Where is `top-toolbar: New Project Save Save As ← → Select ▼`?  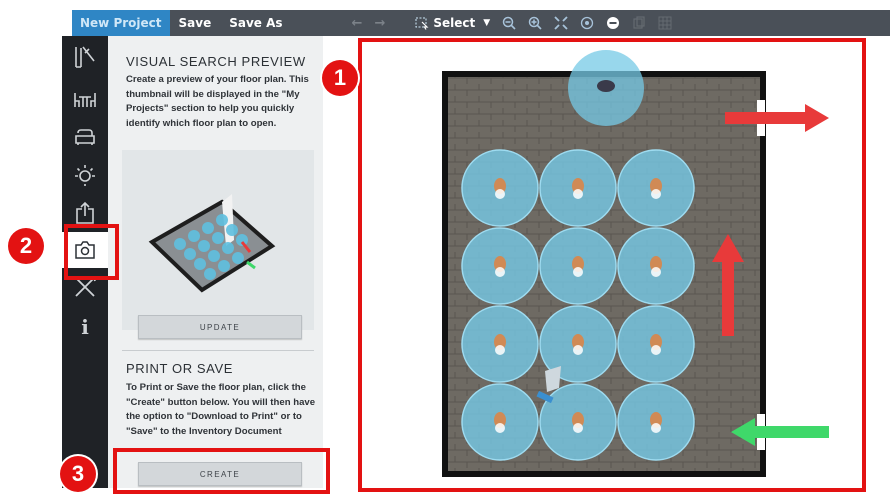
top-toolbar: New Project Save Save As ← → Select ▼ is located at coordinates (481, 23).